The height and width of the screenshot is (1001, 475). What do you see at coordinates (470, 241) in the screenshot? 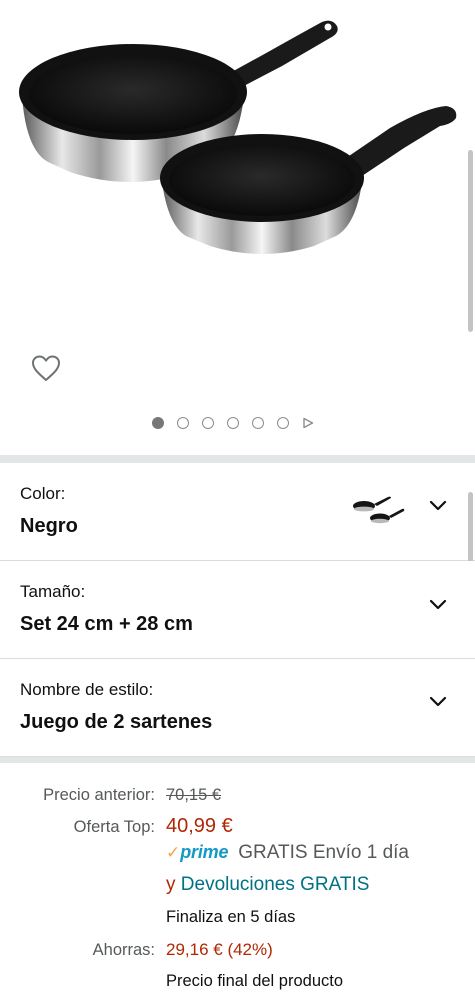
I see `gallery-scrollbar` at bounding box center [470, 241].